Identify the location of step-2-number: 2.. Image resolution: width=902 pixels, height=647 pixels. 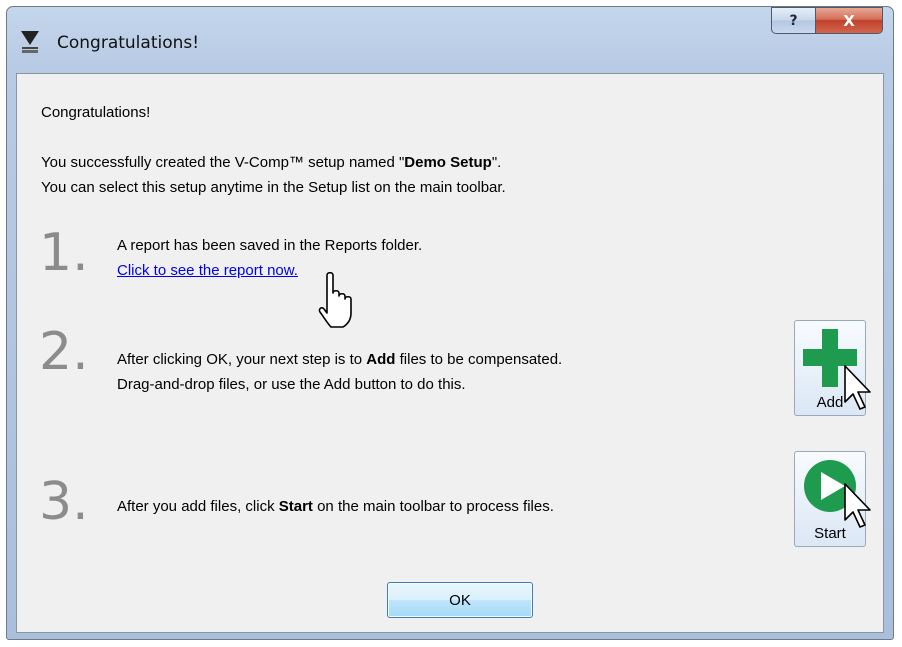
(64, 352).